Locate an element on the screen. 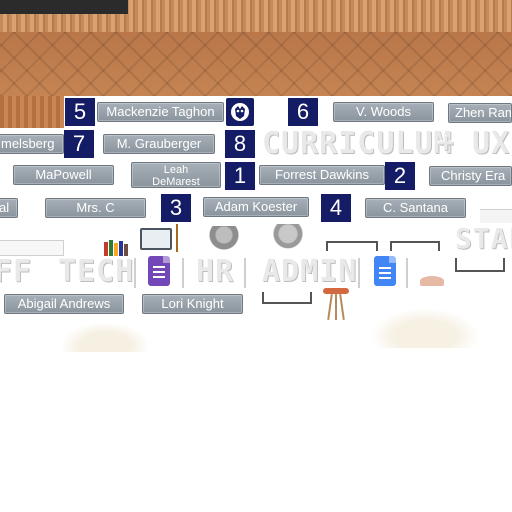  room-number-5: 5 is located at coordinates (80, 112).